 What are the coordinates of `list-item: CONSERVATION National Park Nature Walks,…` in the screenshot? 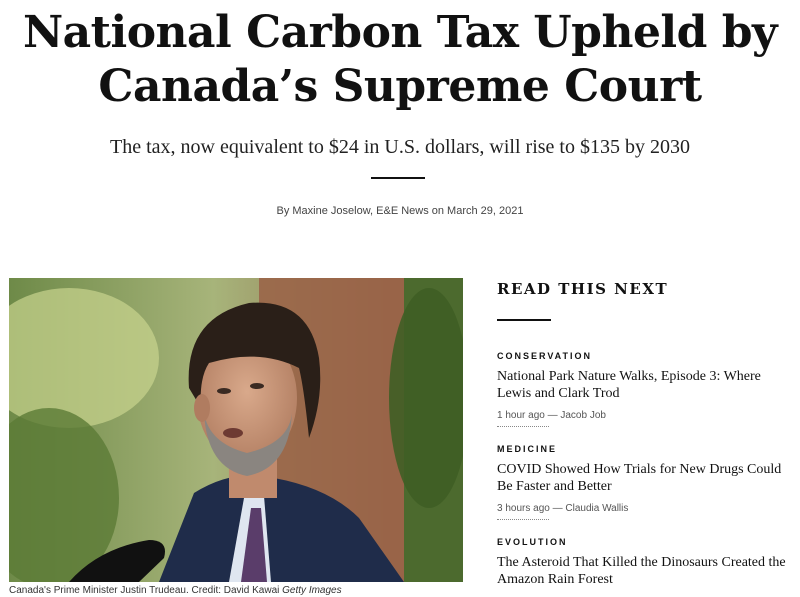 It's located at (642, 388).